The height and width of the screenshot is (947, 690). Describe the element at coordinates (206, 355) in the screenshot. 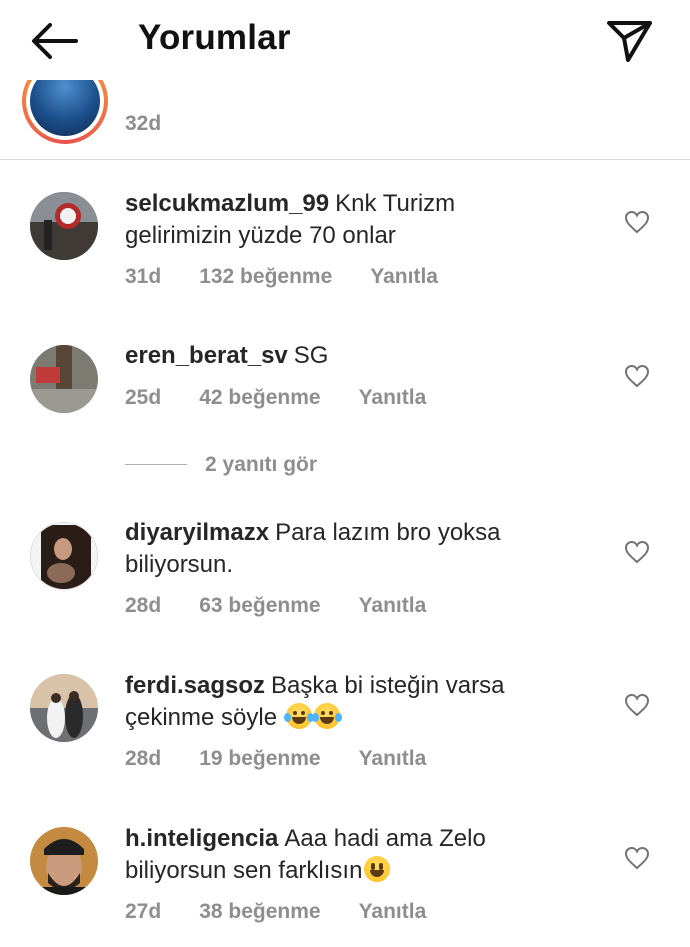

I see `comment-username: eren_berat_sv` at that location.